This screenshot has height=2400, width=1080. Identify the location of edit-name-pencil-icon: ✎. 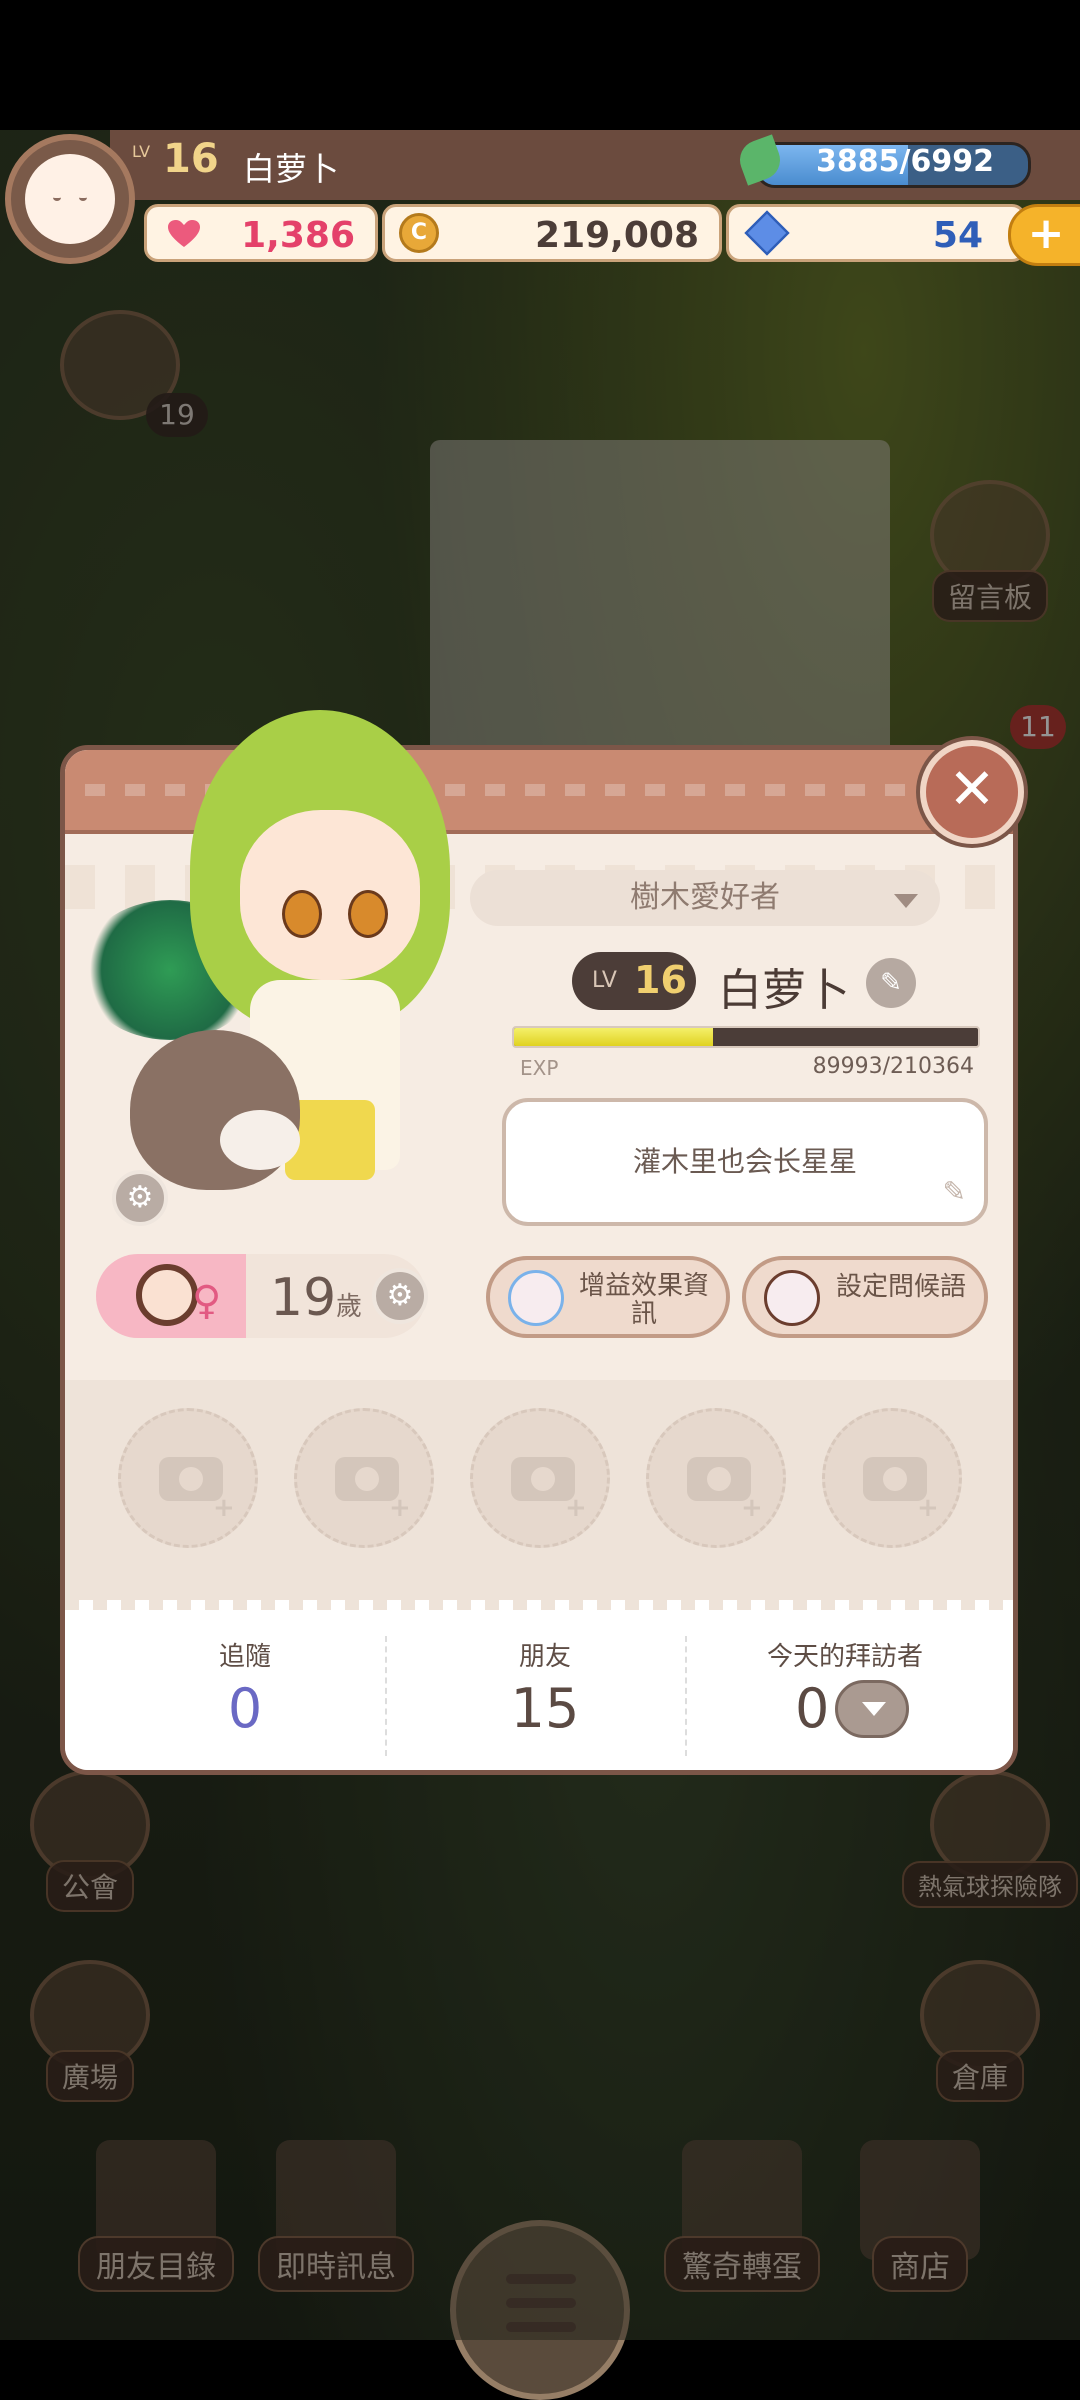
(891, 983).